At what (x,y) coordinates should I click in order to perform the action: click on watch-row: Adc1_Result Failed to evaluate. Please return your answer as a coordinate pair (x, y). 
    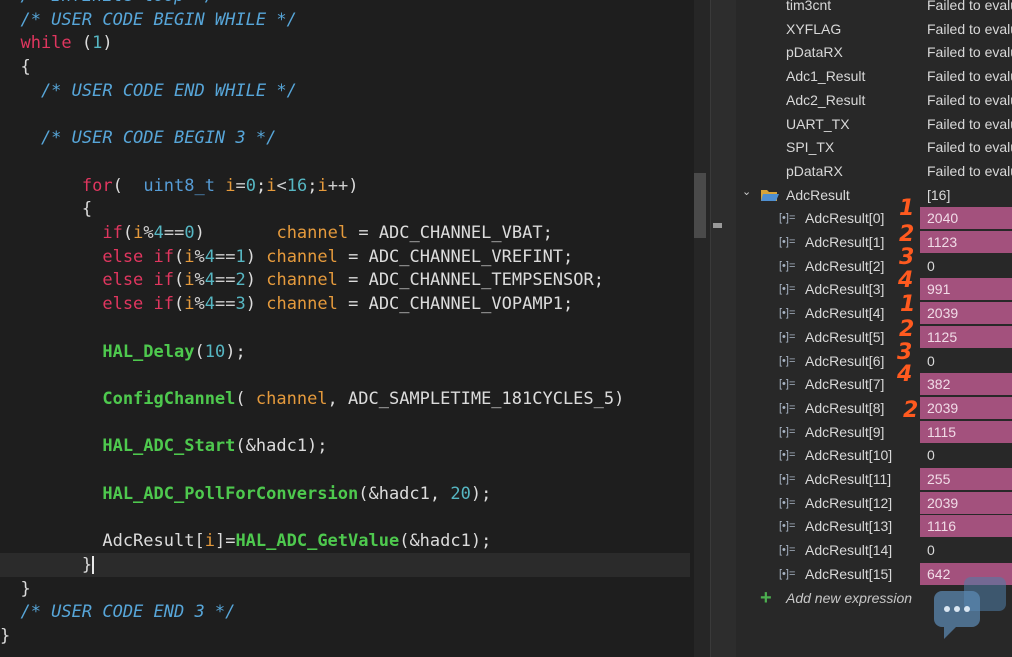
    Looking at the image, I should click on (874, 76).